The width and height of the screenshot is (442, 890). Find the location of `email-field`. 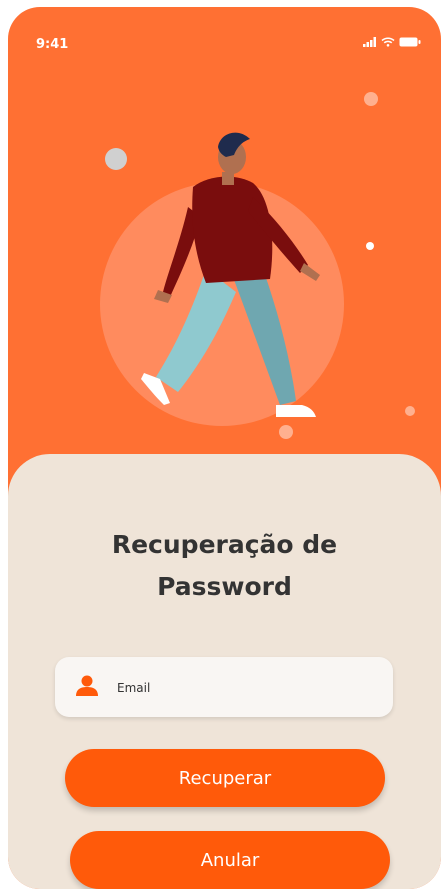

email-field is located at coordinates (224, 688).